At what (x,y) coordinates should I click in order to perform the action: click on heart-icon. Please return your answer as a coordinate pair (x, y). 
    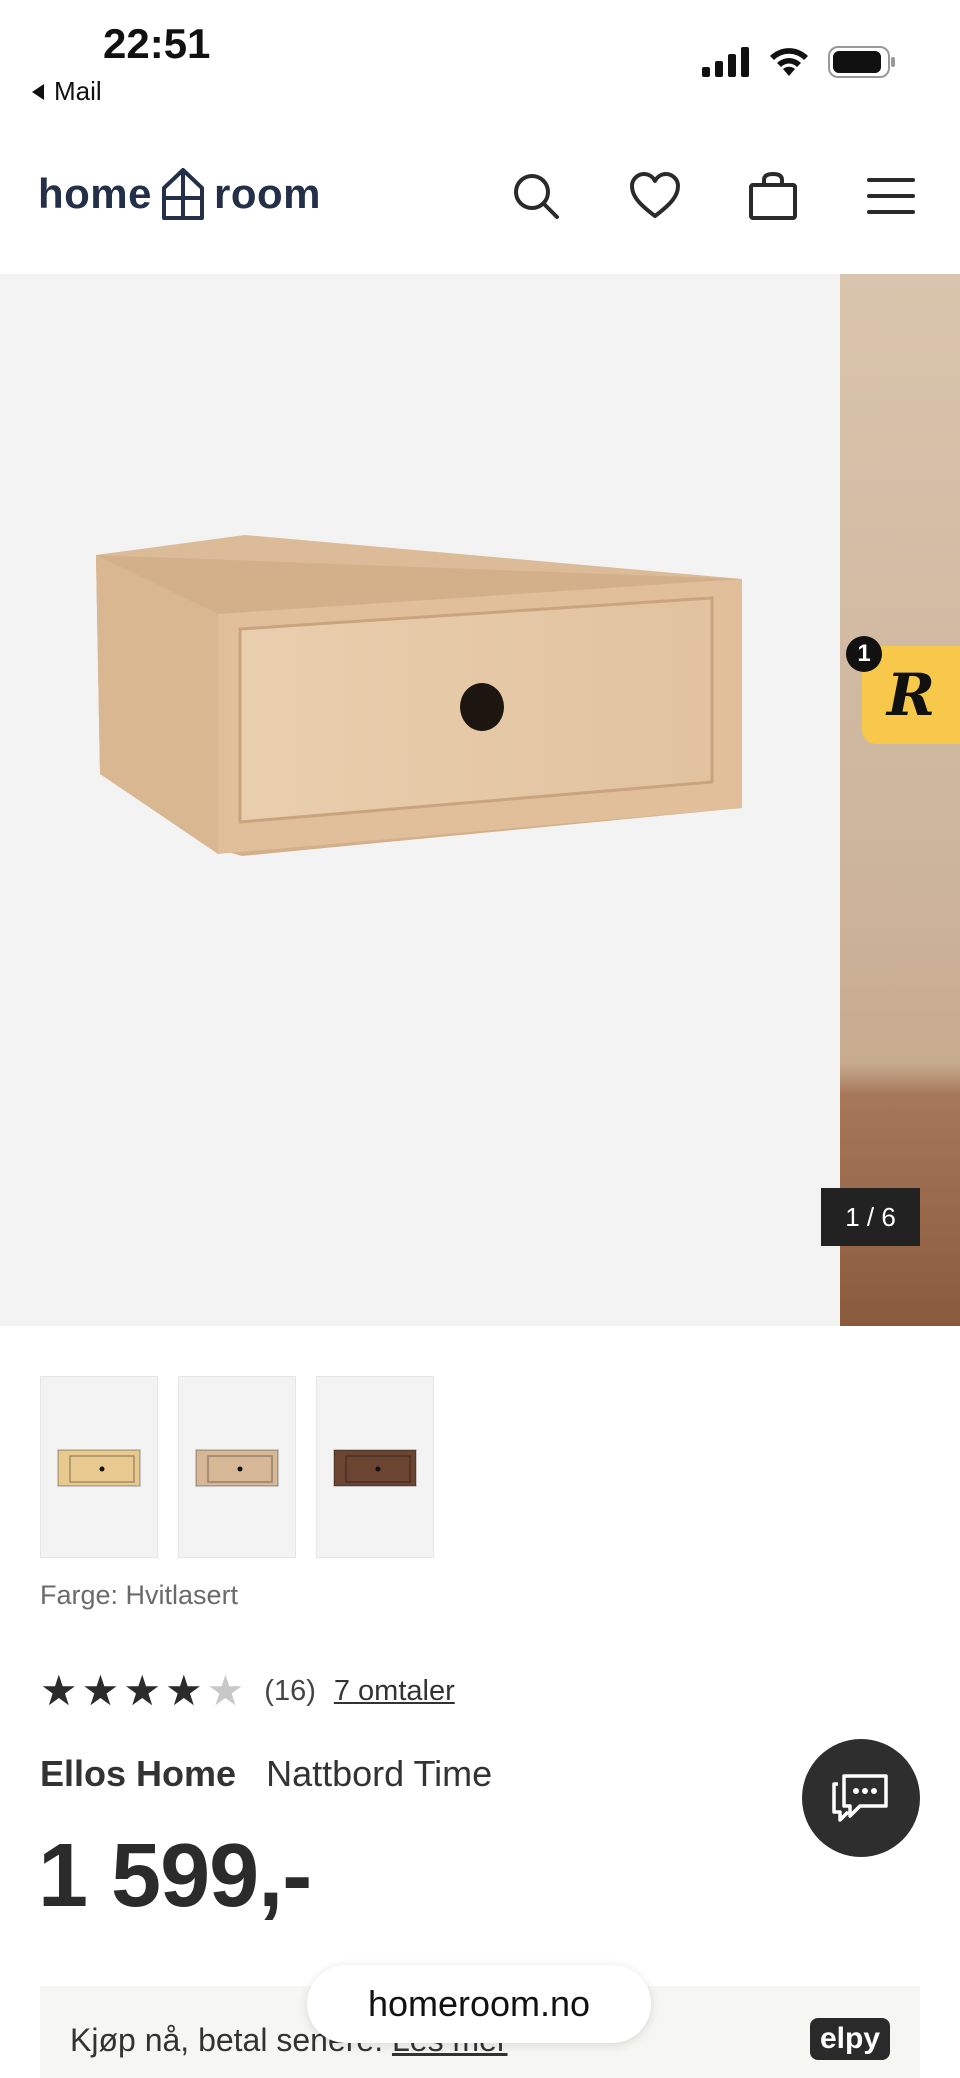
    Looking at the image, I should click on (655, 195).